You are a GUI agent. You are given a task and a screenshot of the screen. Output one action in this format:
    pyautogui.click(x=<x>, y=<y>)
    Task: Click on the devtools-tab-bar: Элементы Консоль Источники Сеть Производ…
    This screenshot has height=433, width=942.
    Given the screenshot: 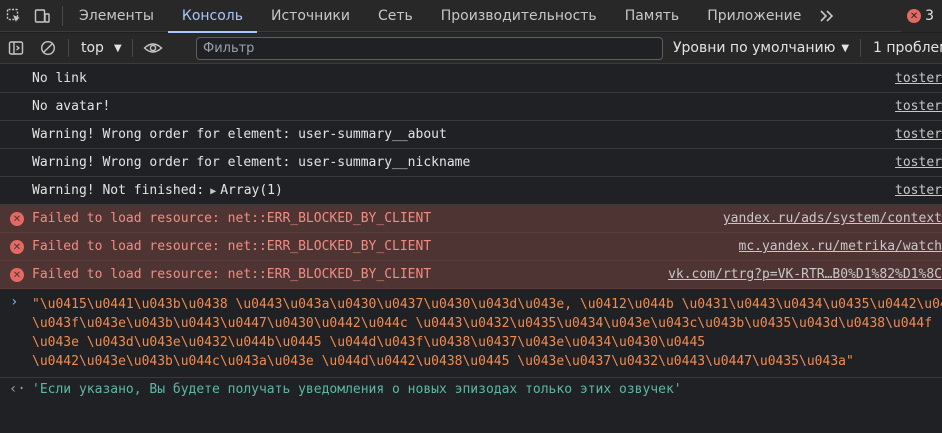 What is the action you would take?
    pyautogui.click(x=471, y=16)
    